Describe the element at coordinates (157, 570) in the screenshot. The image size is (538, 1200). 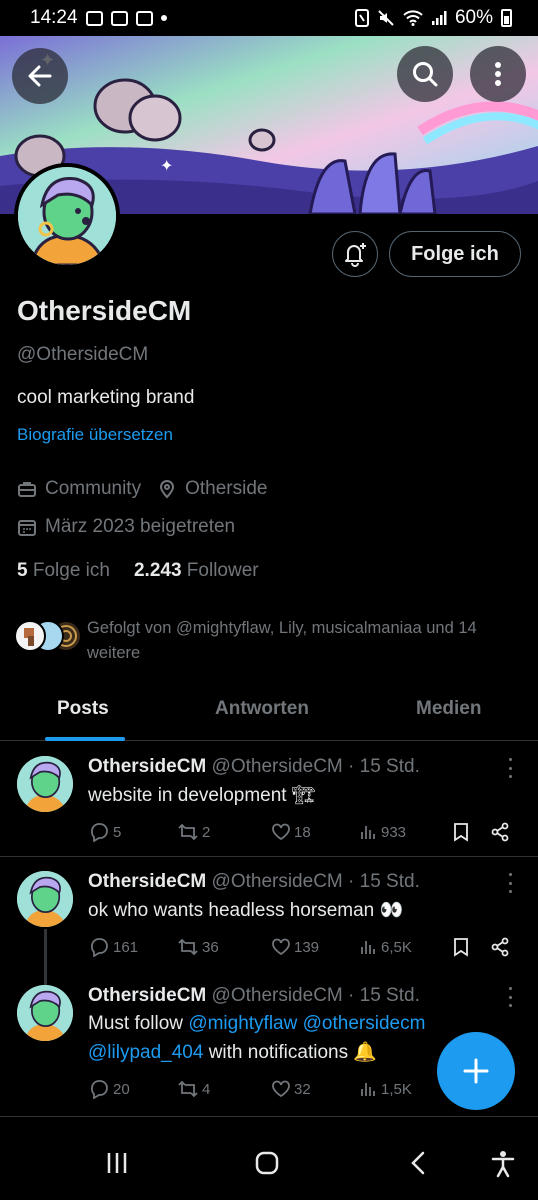
I see `followers-count: 2.243` at that location.